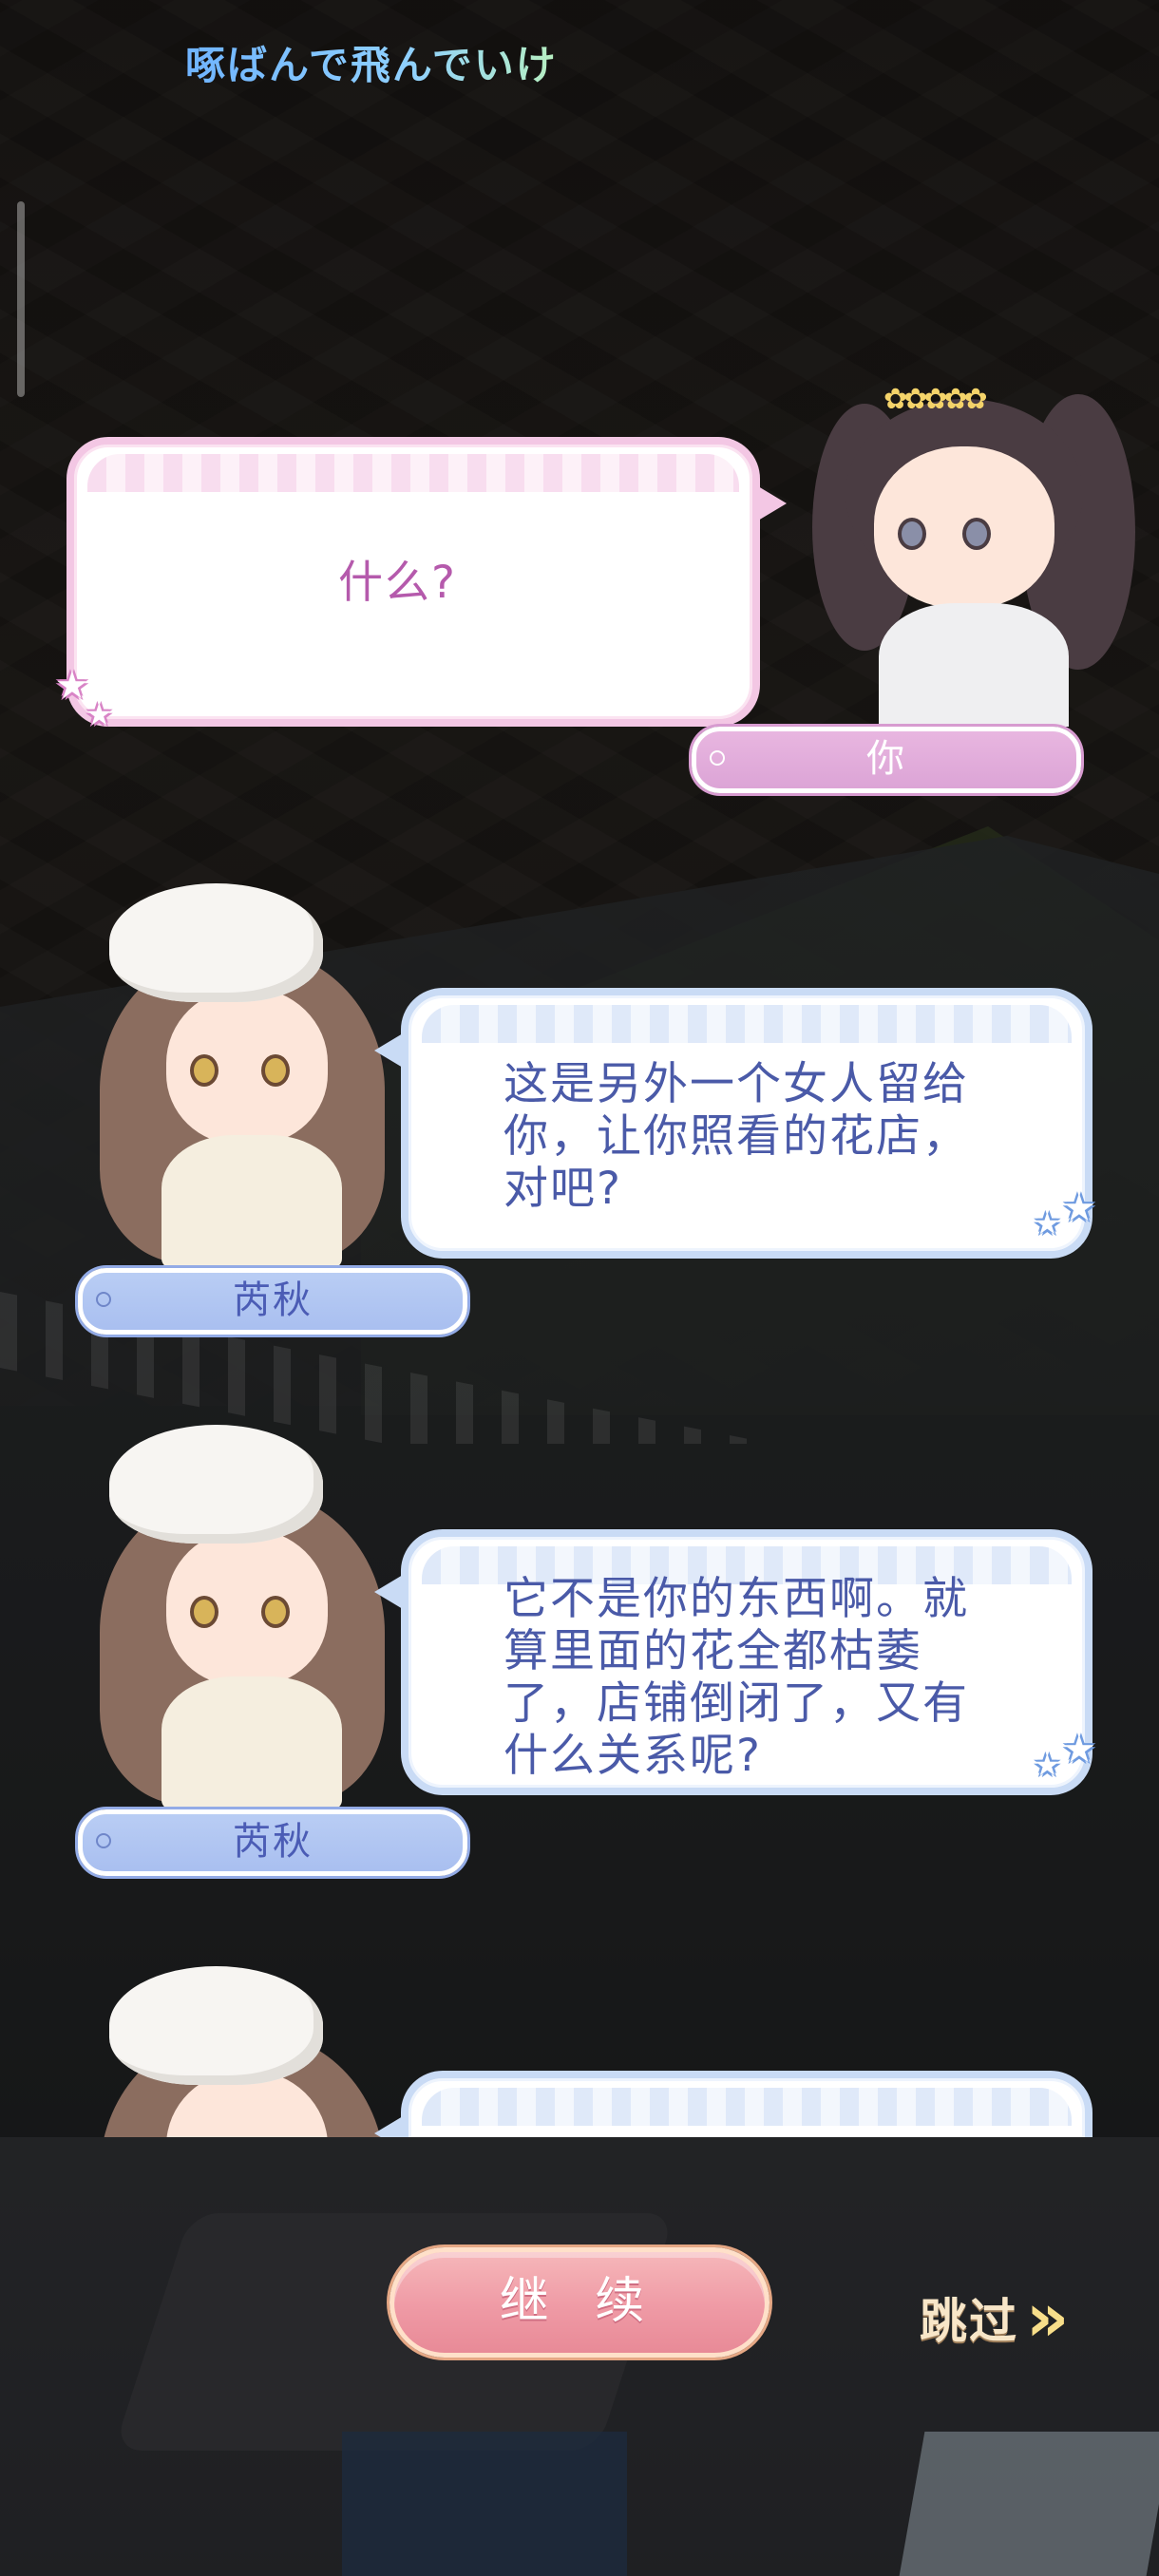 This screenshot has height=2576, width=1159. I want to click on dialogue-bubble-npc: 这是另外一个女人留给 你，让你照看的花店， 对吧?, so click(746, 1123).